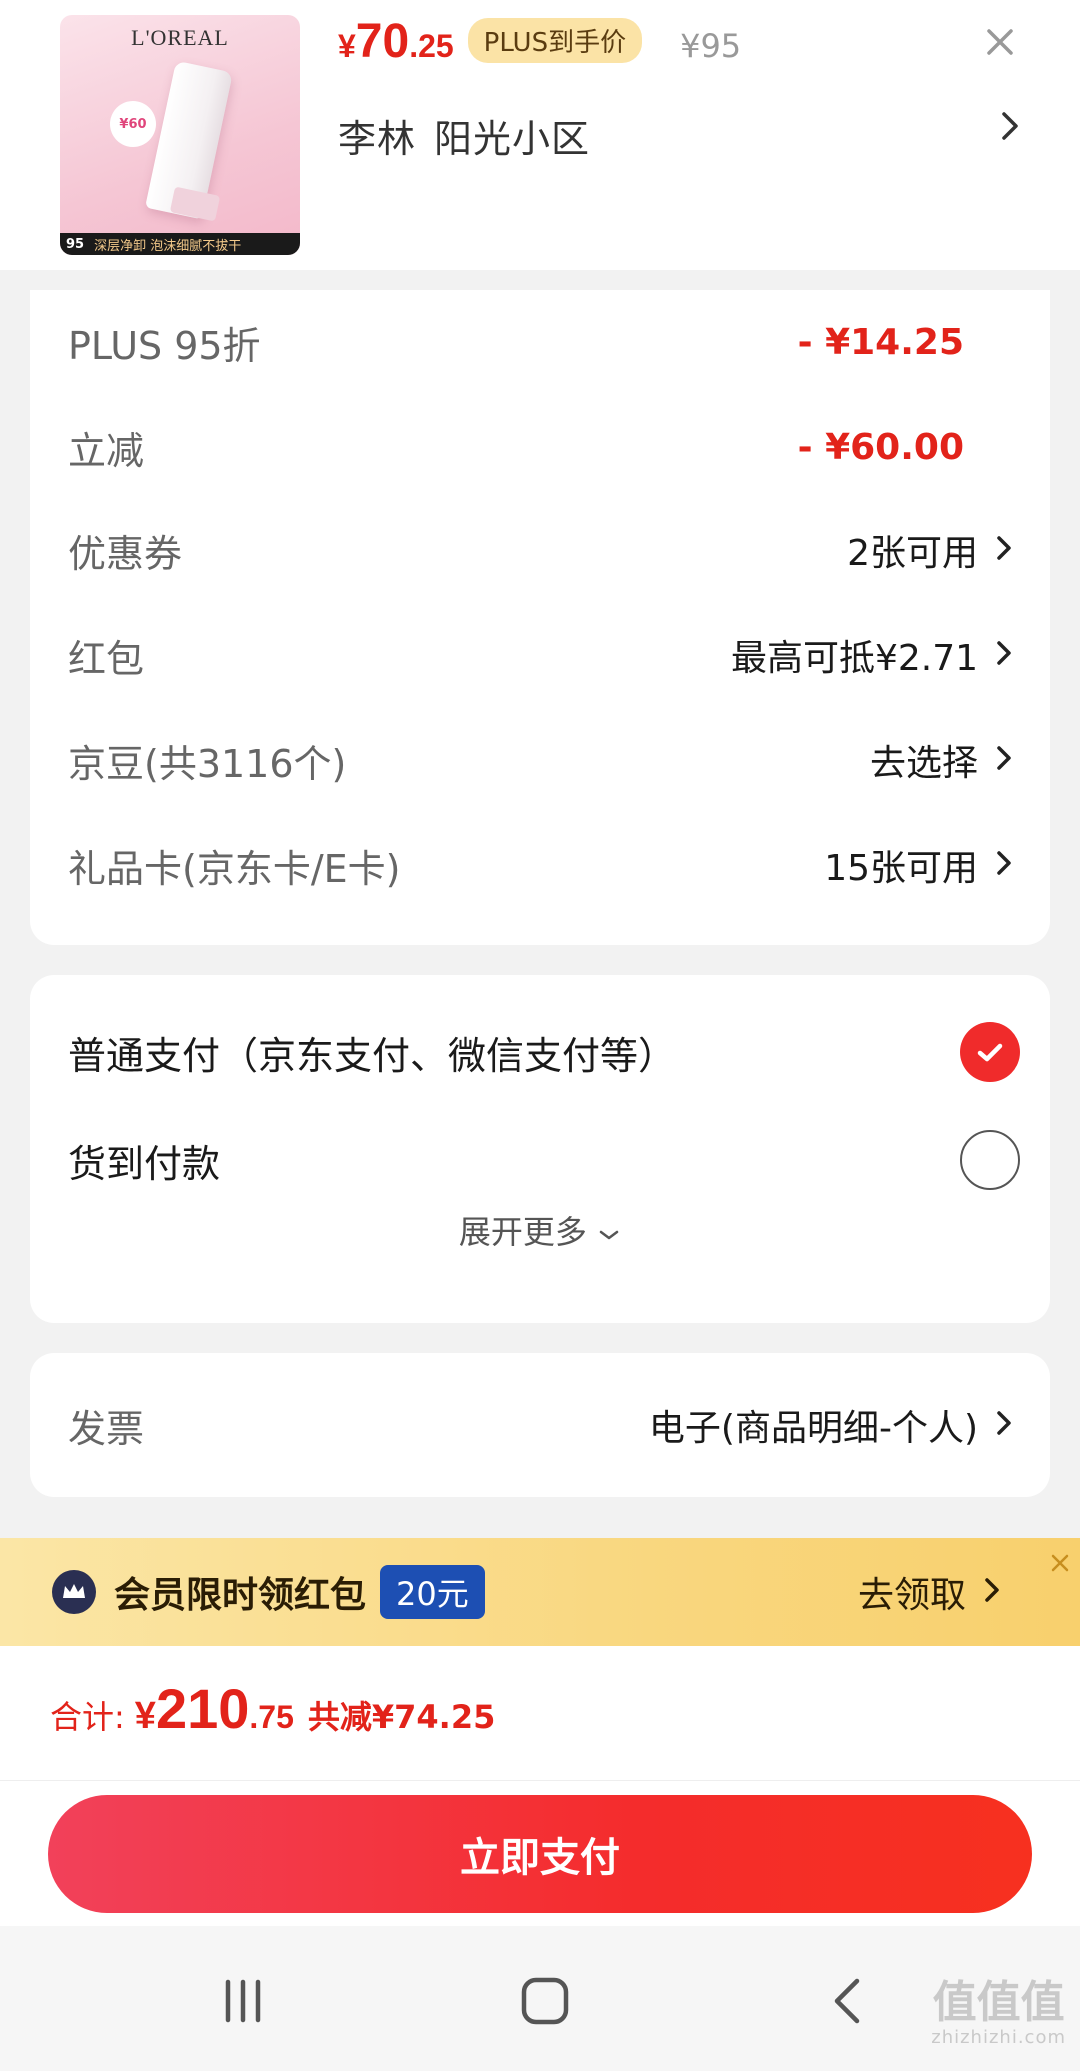 Image resolution: width=1080 pixels, height=2071 pixels. What do you see at coordinates (240, 1595) in the screenshot?
I see `promo-title: 会员限时领红包` at bounding box center [240, 1595].